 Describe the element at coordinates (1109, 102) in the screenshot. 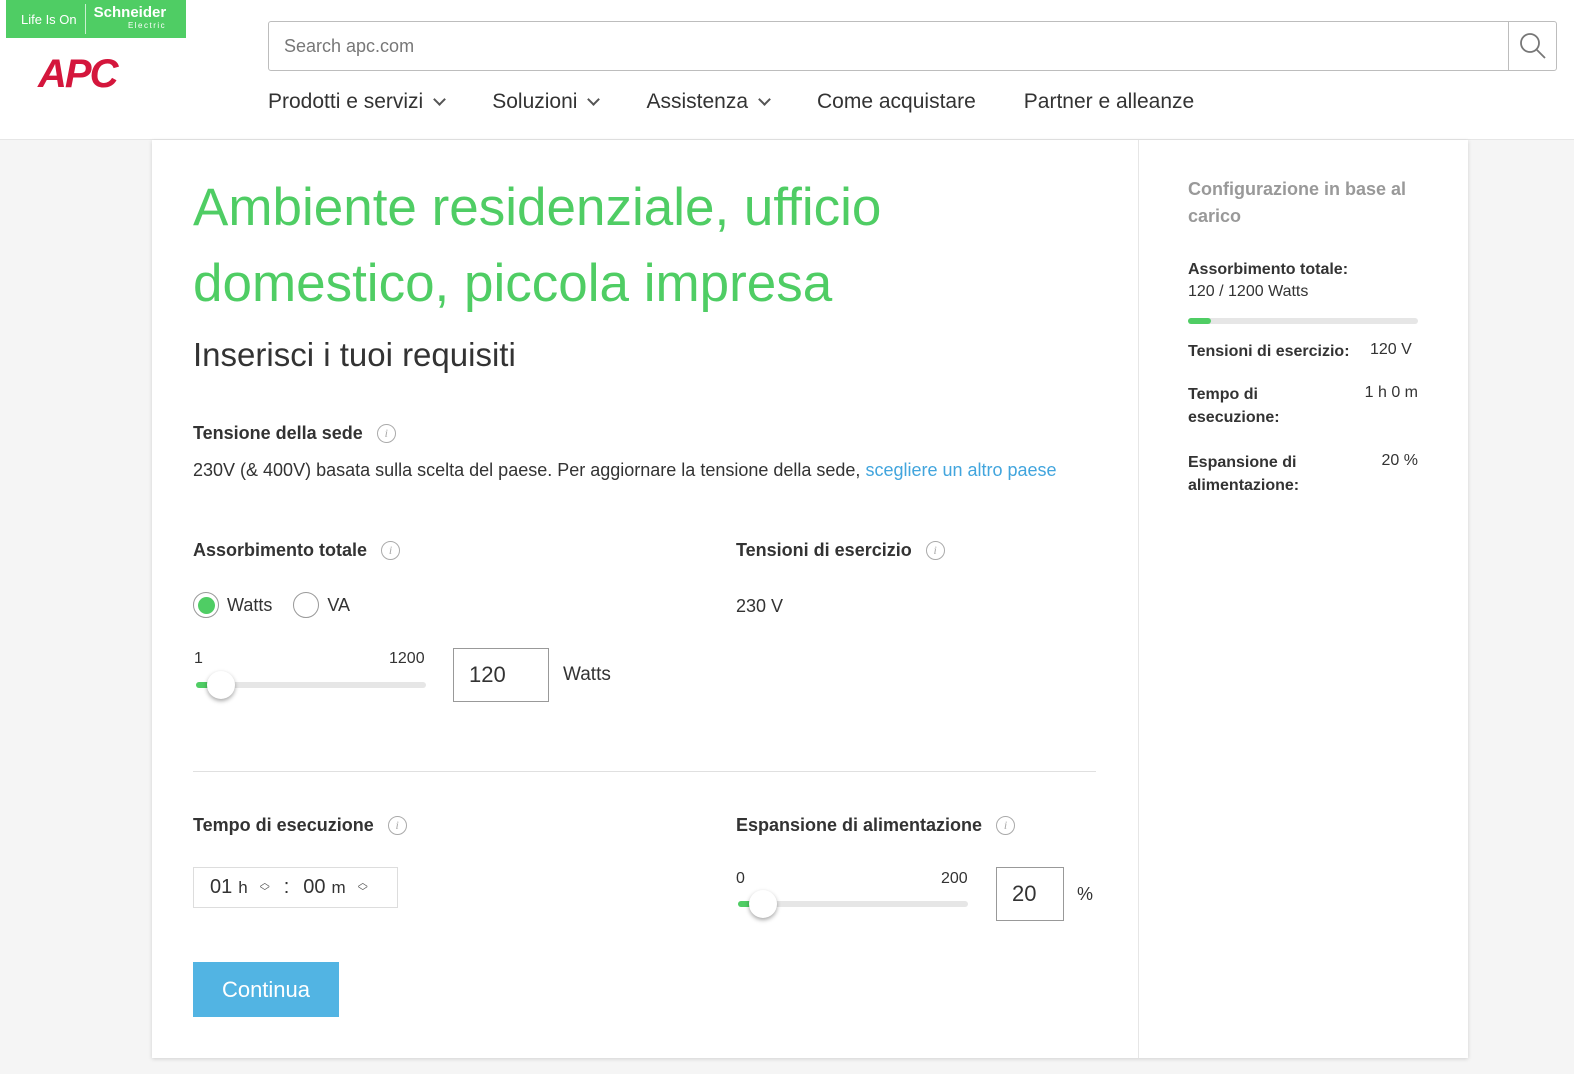

I see `nav-partner: Partner e alleanze` at that location.